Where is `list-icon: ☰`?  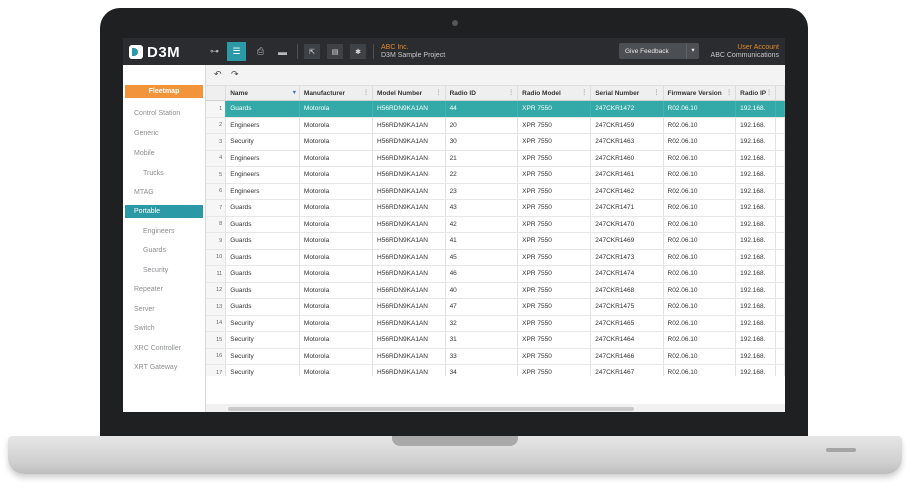
list-icon: ☰ is located at coordinates (236, 51).